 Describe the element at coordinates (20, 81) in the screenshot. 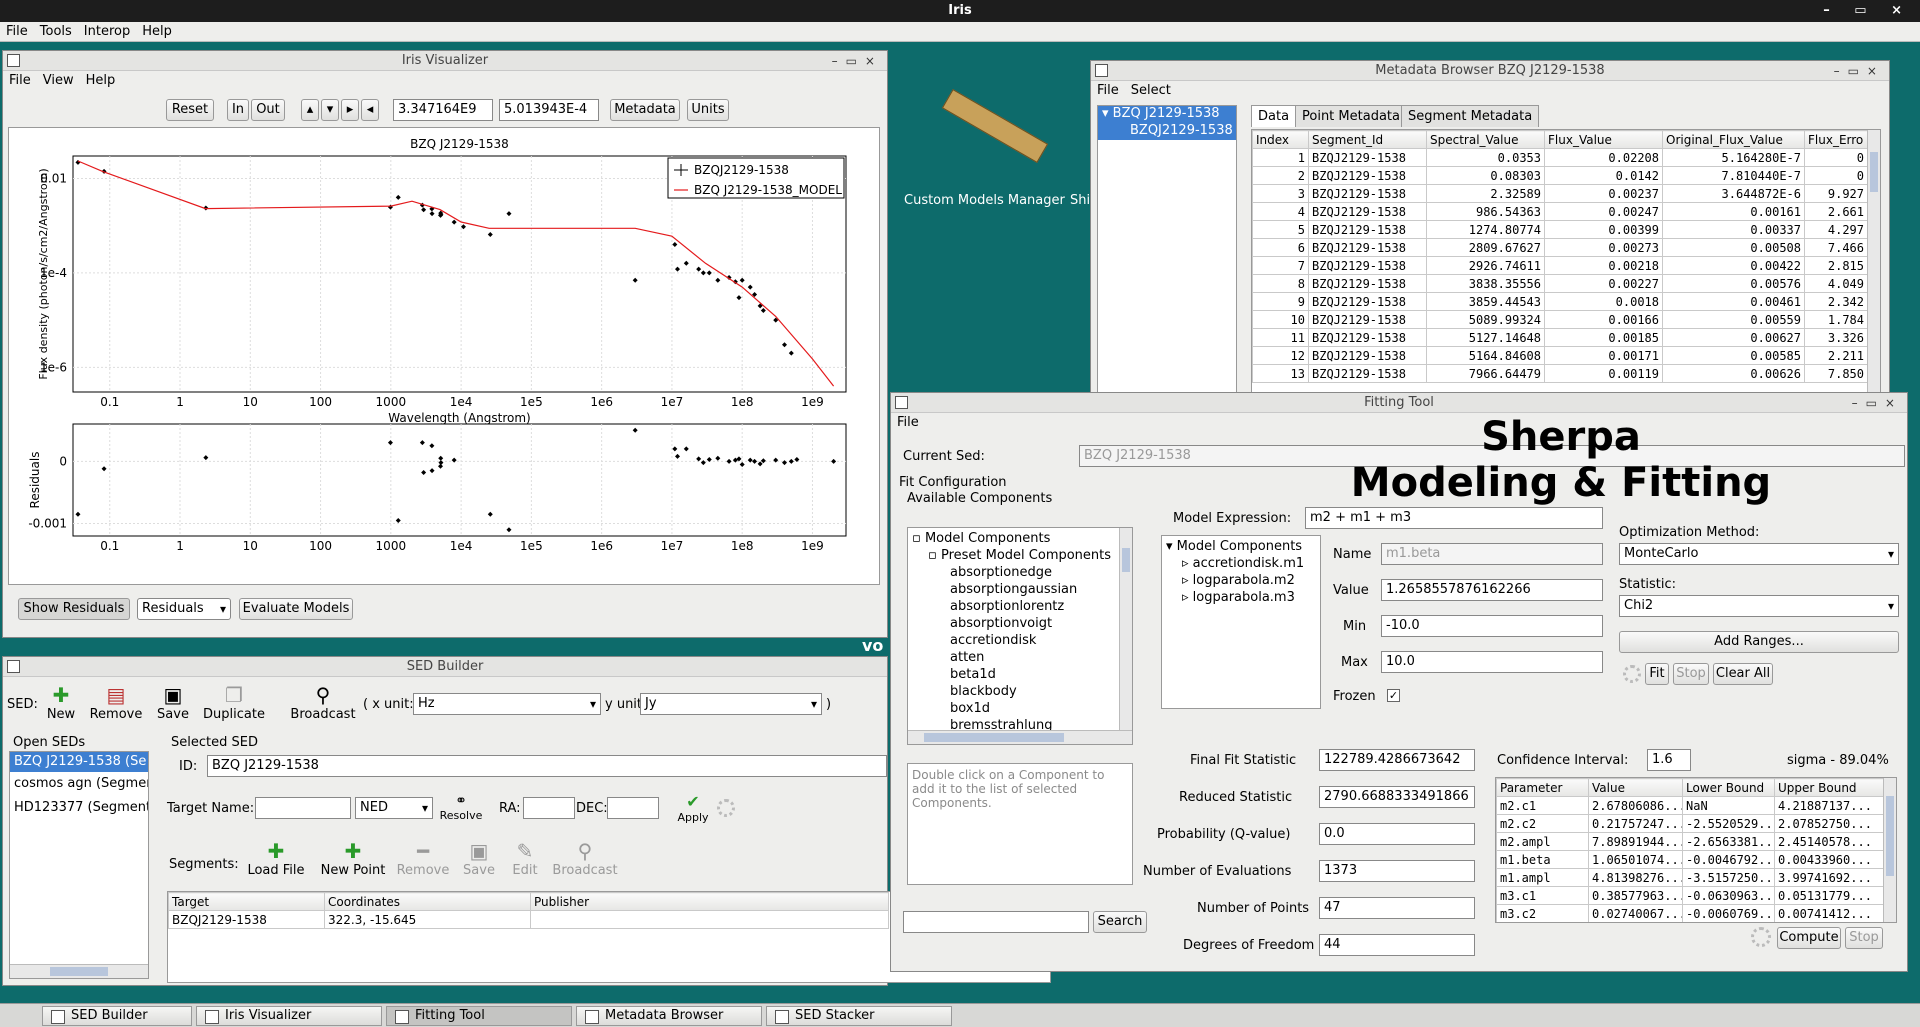

I see `vis-menu-file: File` at that location.